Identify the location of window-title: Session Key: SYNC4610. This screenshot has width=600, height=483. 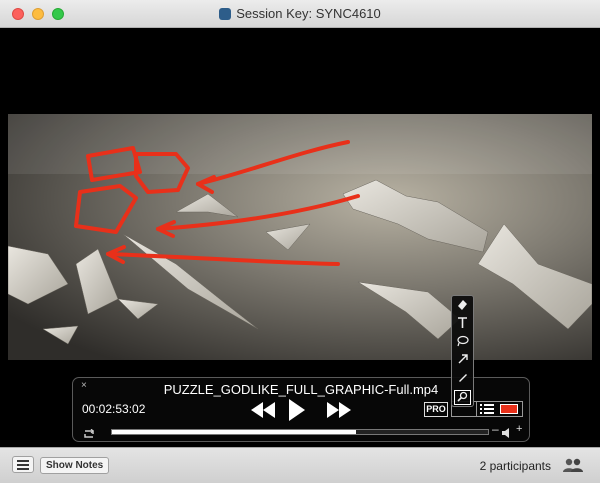
(300, 13).